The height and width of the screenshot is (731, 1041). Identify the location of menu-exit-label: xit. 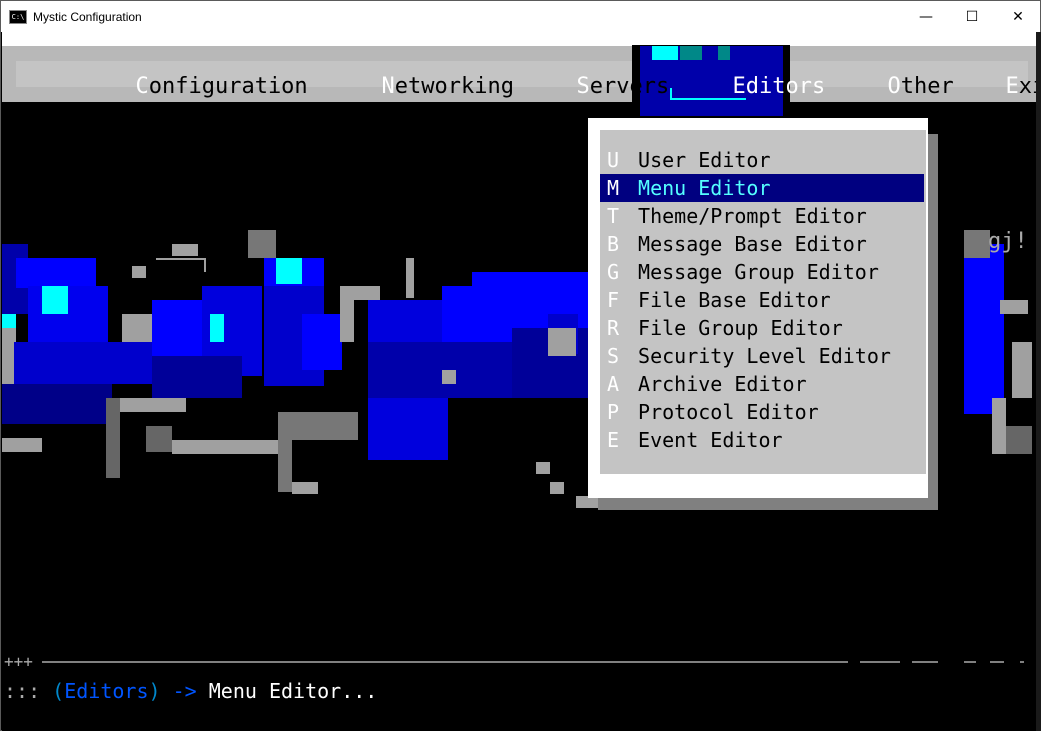
(1027, 86).